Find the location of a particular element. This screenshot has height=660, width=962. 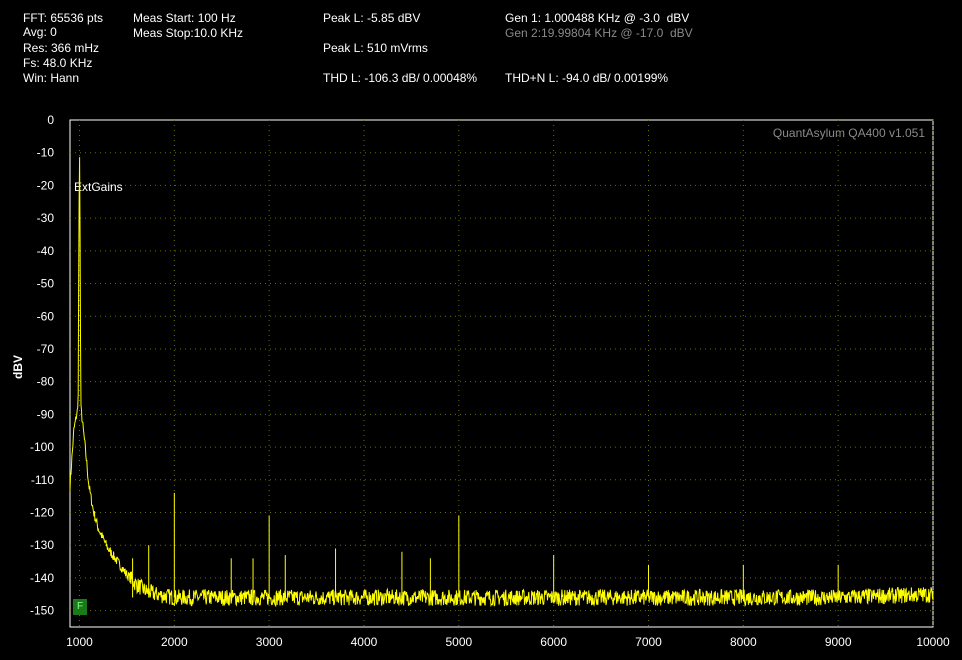

x-tick-label: 4000 is located at coordinates (364, 642).